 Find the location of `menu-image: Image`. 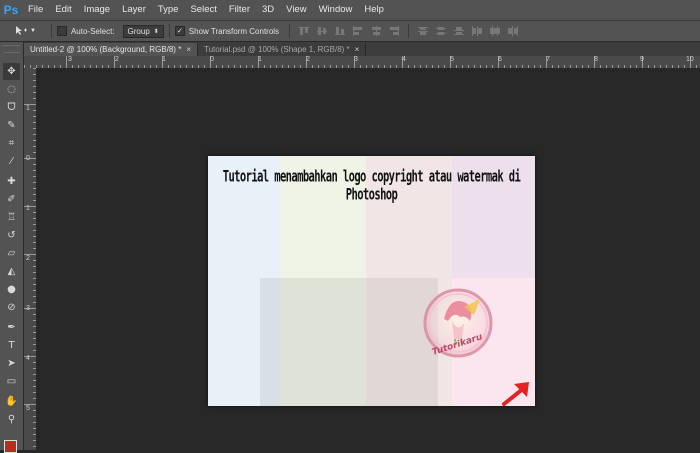

menu-image: Image is located at coordinates (97, 10).